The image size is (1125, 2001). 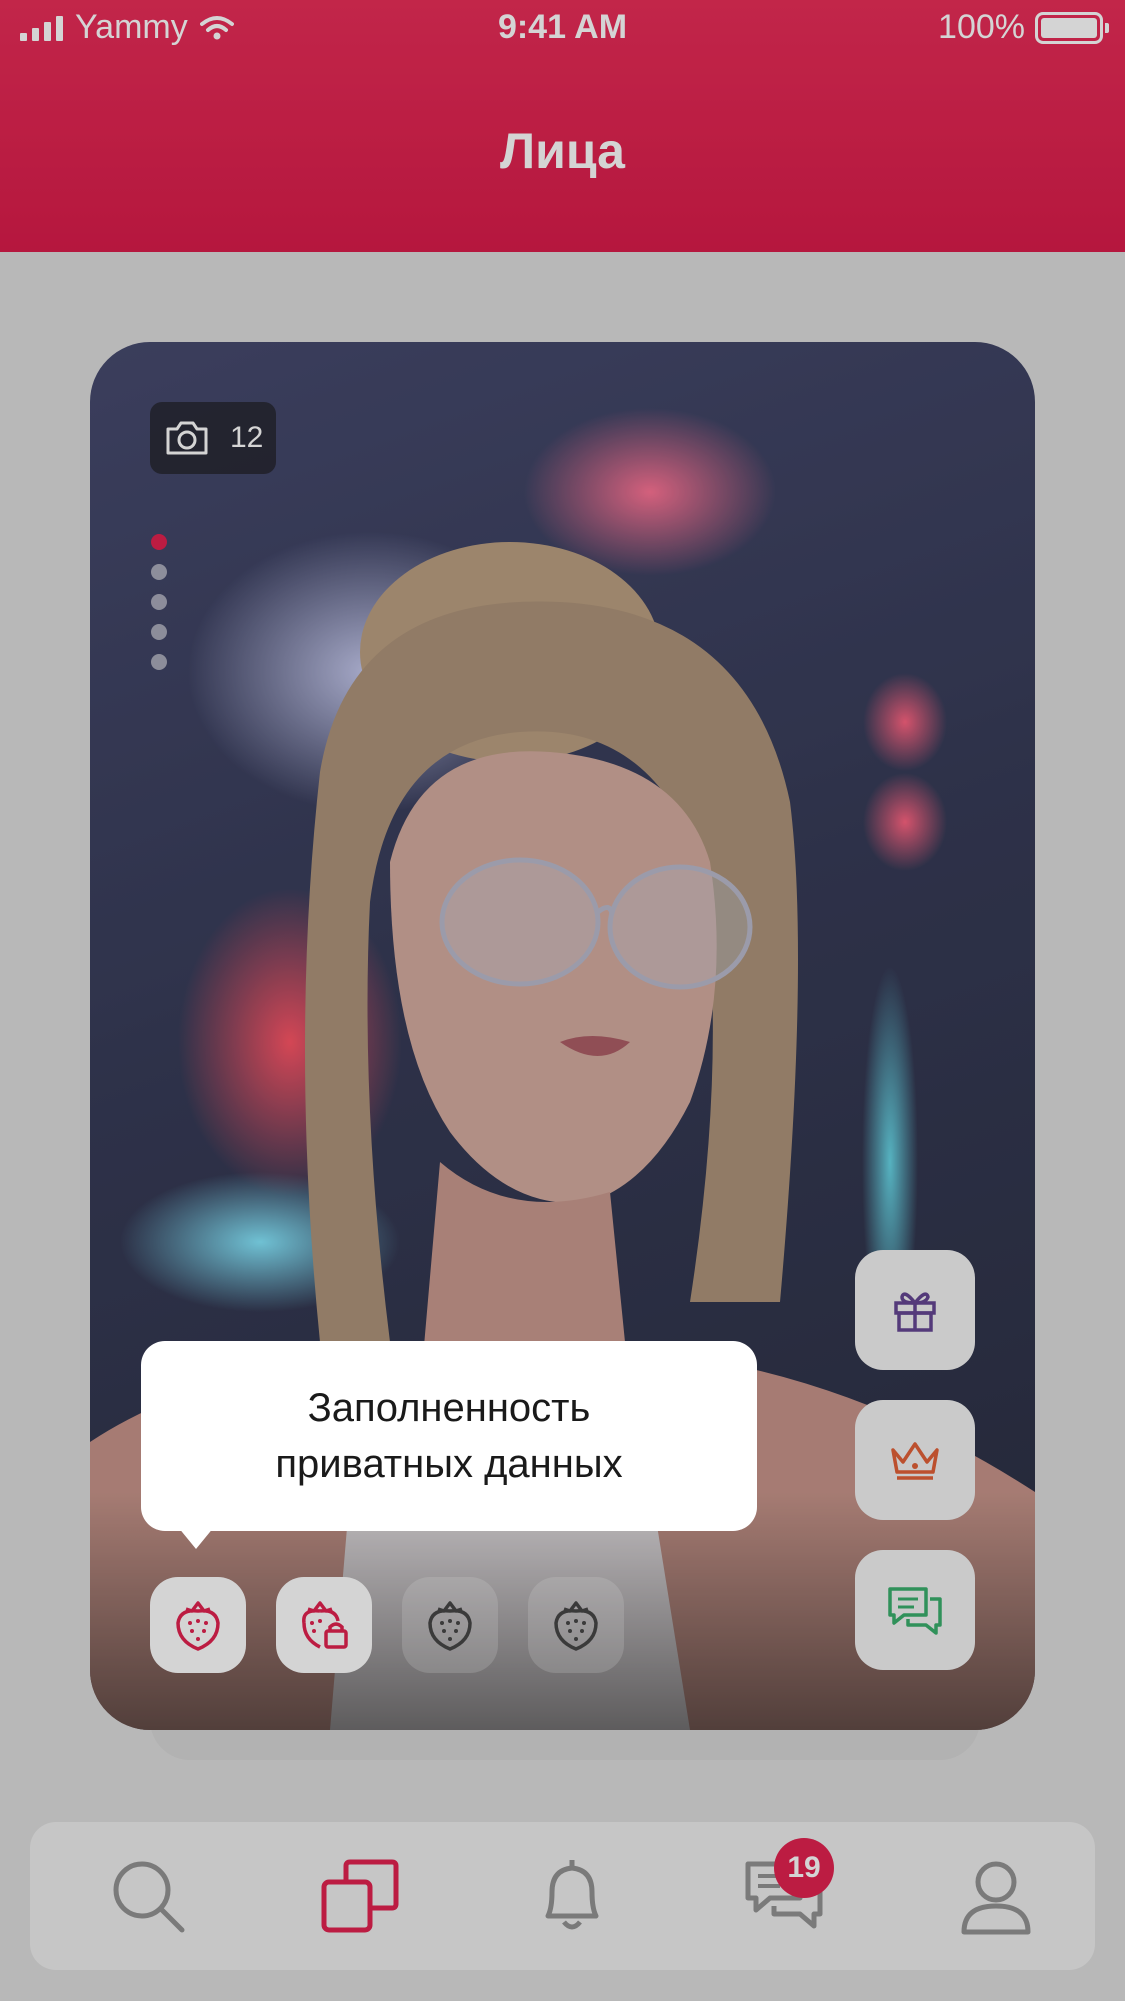 I want to click on private-data-locked-indicator, so click(x=324, y=1625).